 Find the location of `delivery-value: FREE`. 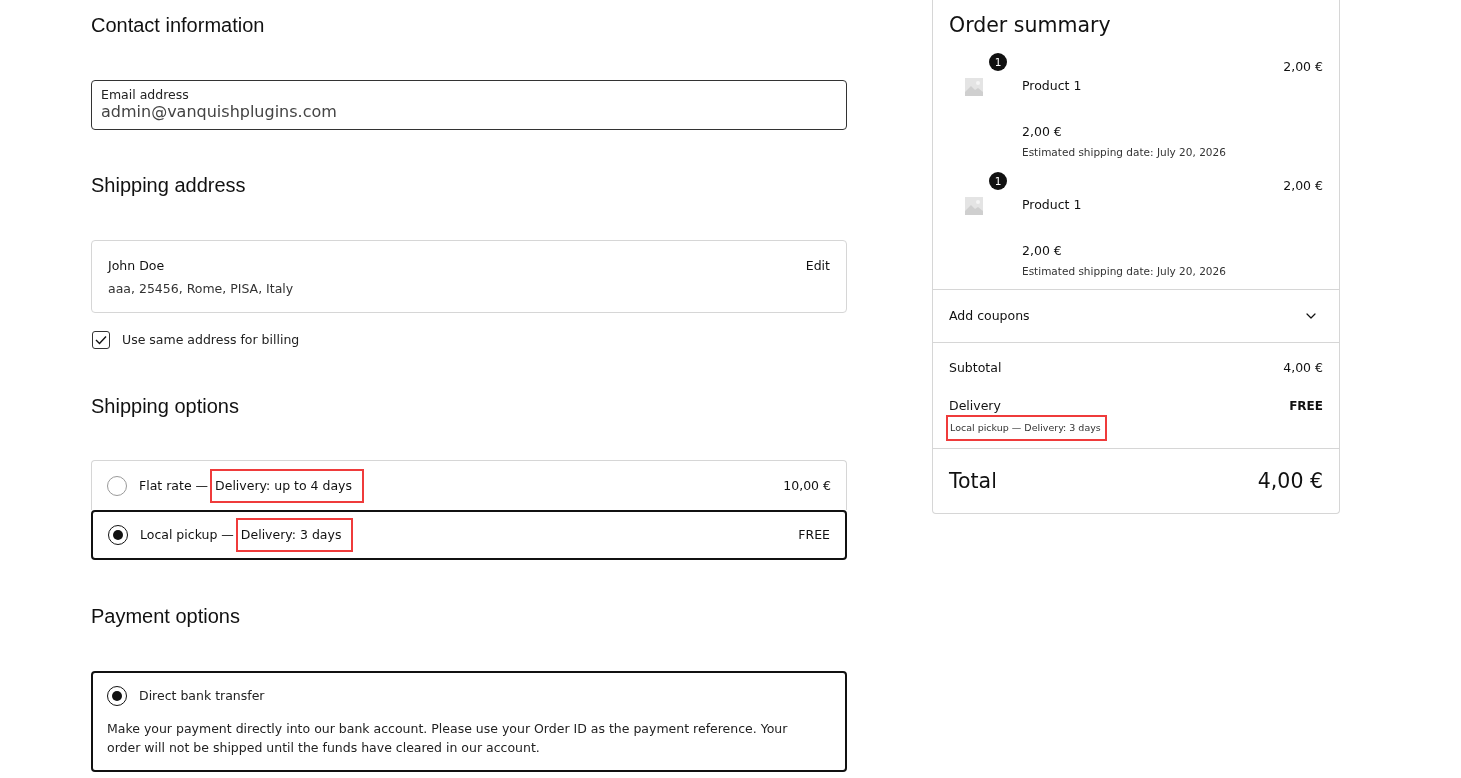

delivery-value: FREE is located at coordinates (1306, 406).